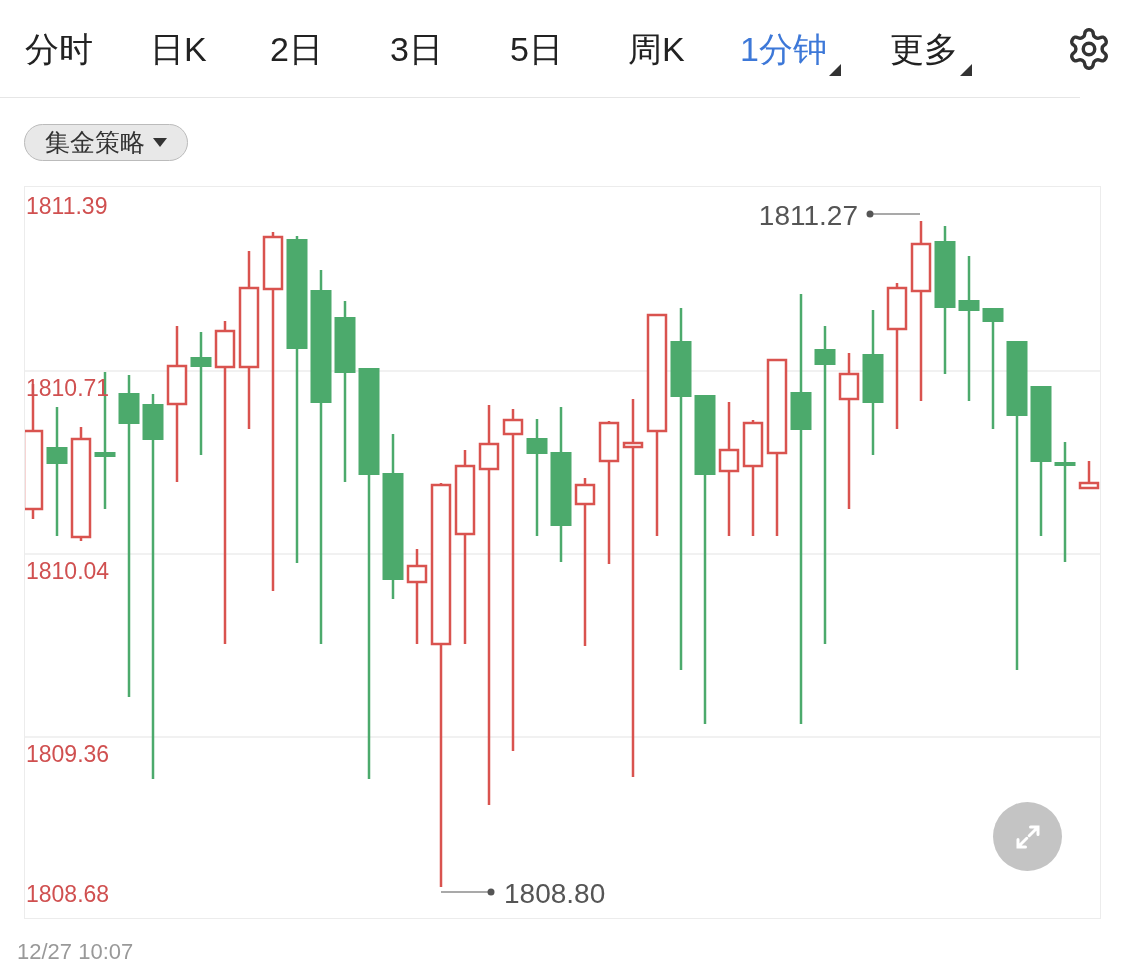  Describe the element at coordinates (185, 48) in the screenshot. I see `period-tab: 日K` at that location.